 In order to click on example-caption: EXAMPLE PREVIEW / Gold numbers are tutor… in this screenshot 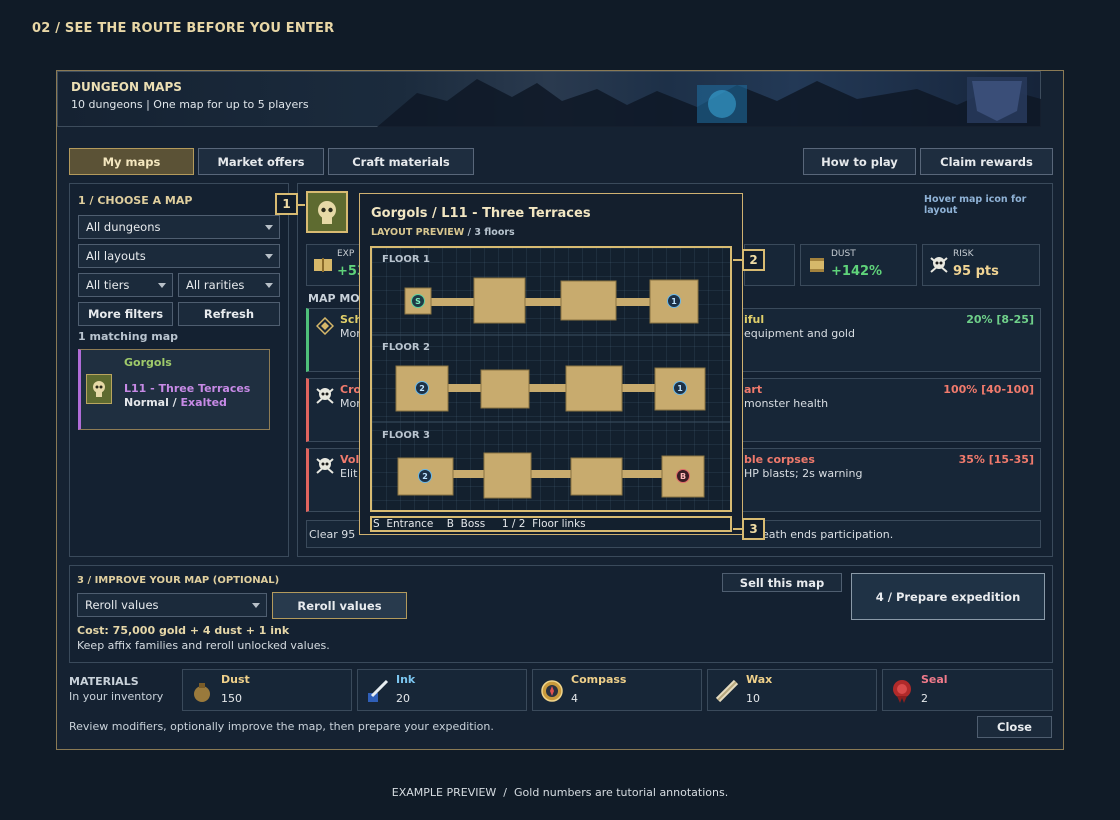, I will do `click(560, 792)`.